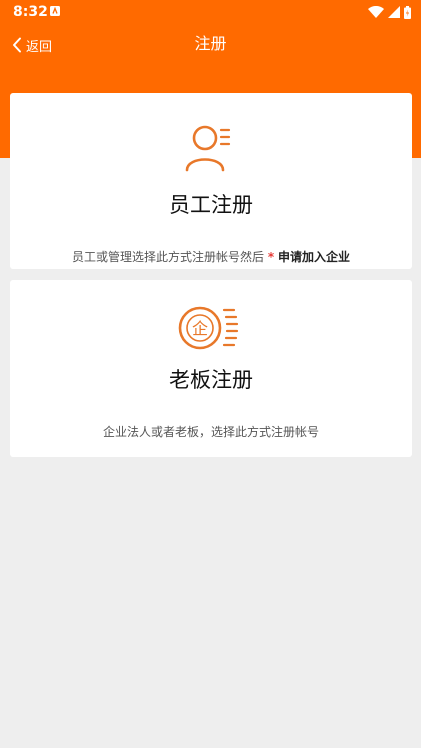 This screenshot has width=421, height=748. What do you see at coordinates (376, 12) in the screenshot?
I see `wifi-icon` at bounding box center [376, 12].